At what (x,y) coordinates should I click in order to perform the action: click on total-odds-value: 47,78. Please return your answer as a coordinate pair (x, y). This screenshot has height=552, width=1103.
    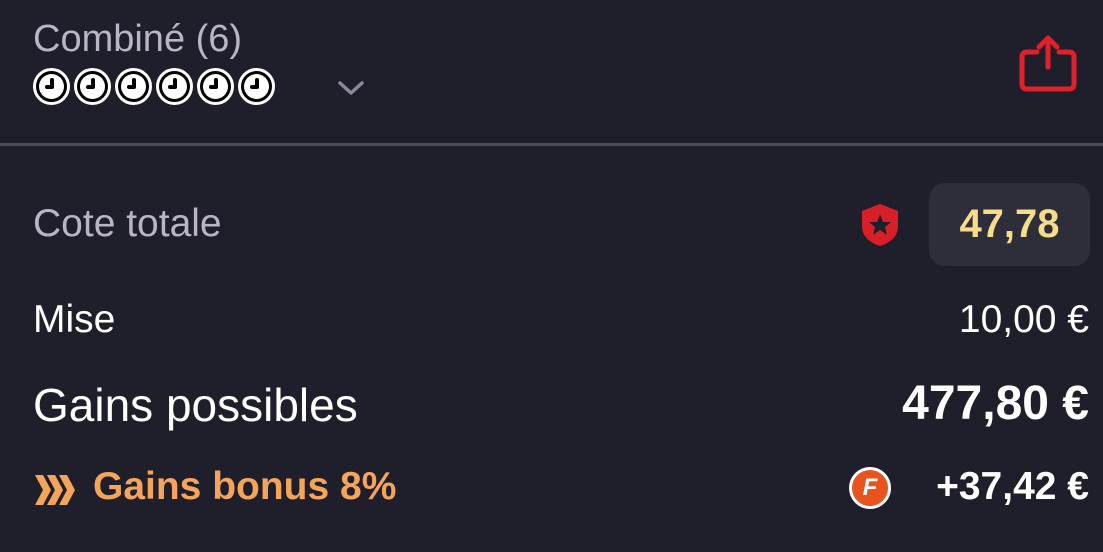
    Looking at the image, I should click on (1009, 224).